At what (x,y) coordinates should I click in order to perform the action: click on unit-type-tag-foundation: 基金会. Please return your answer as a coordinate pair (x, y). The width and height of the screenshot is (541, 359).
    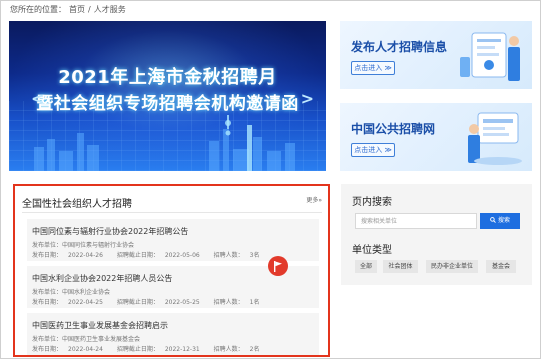
    Looking at the image, I should click on (501, 266).